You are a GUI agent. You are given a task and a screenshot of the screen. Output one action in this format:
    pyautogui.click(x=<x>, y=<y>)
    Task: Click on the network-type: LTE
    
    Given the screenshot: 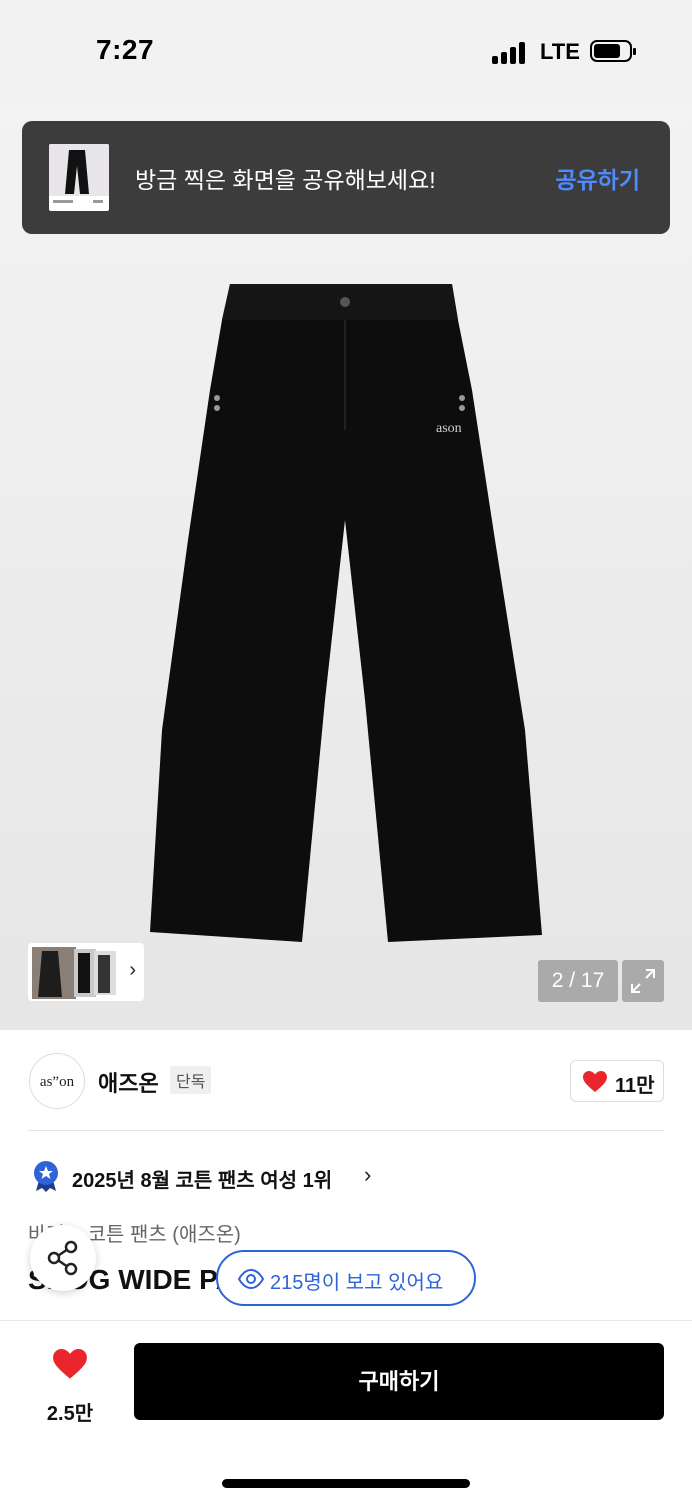 What is the action you would take?
    pyautogui.click(x=560, y=51)
    